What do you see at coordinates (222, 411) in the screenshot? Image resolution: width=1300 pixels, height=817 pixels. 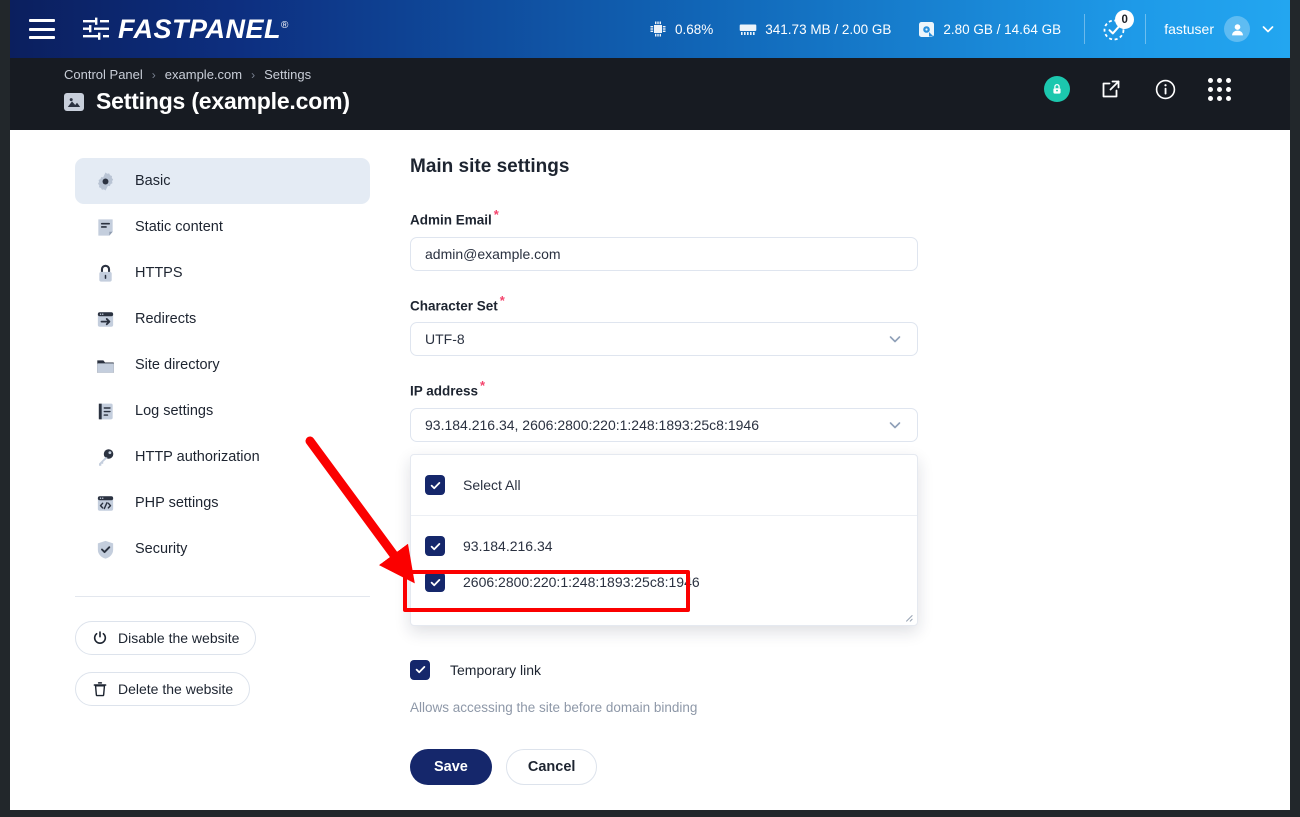 I see `sidebar-item-log-settings: Log settings` at bounding box center [222, 411].